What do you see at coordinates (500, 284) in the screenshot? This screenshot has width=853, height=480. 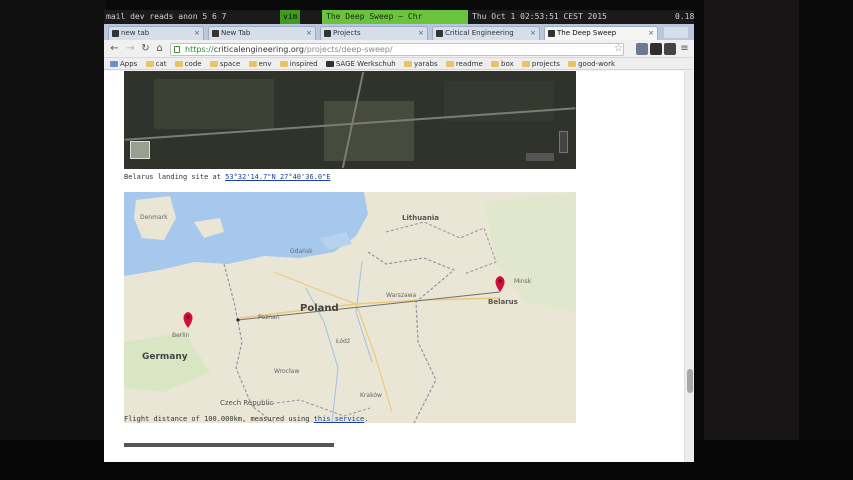 I see `landing-marker` at bounding box center [500, 284].